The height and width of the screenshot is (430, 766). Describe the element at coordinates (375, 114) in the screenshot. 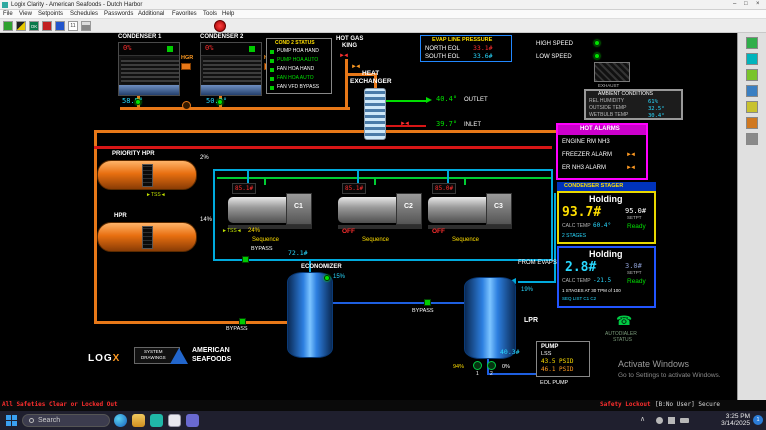

I see `heat-exchanger-vessel` at that location.